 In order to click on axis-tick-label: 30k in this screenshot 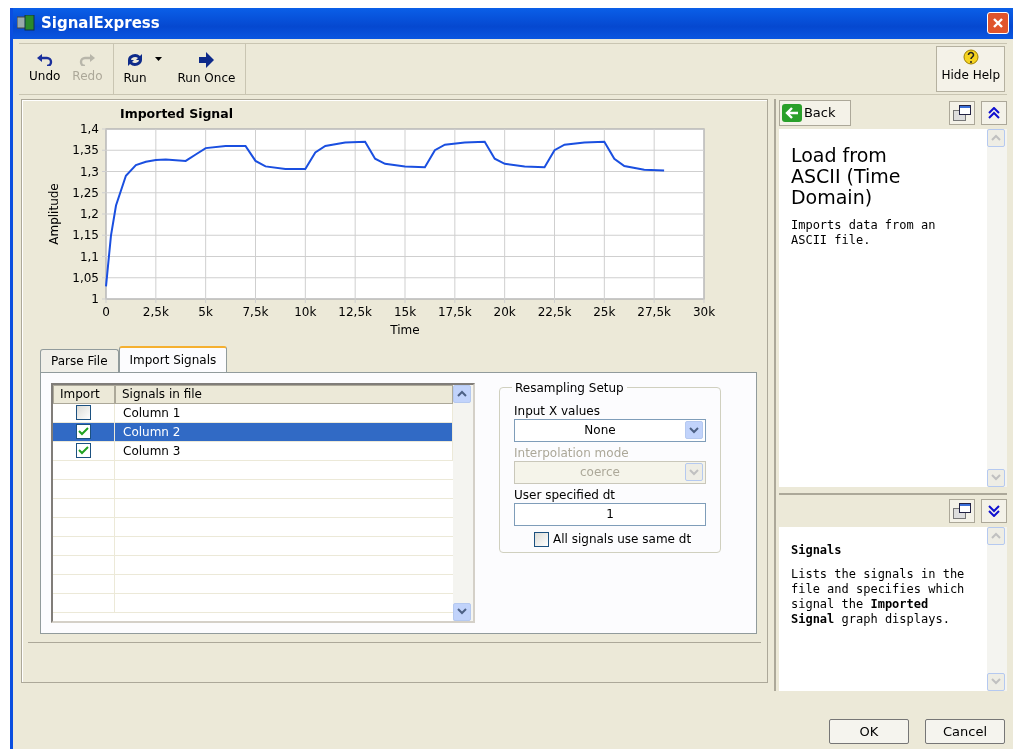, I will do `click(704, 311)`.